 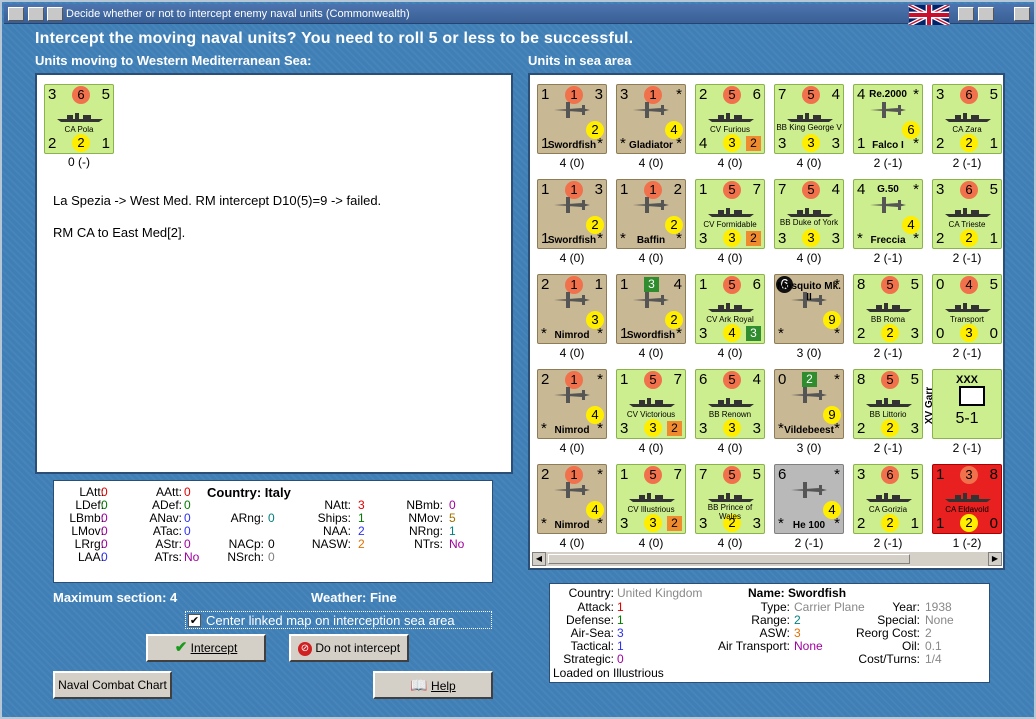 I want to click on do-not-intercept-button: ⊘ Do not intercept, so click(x=349, y=648).